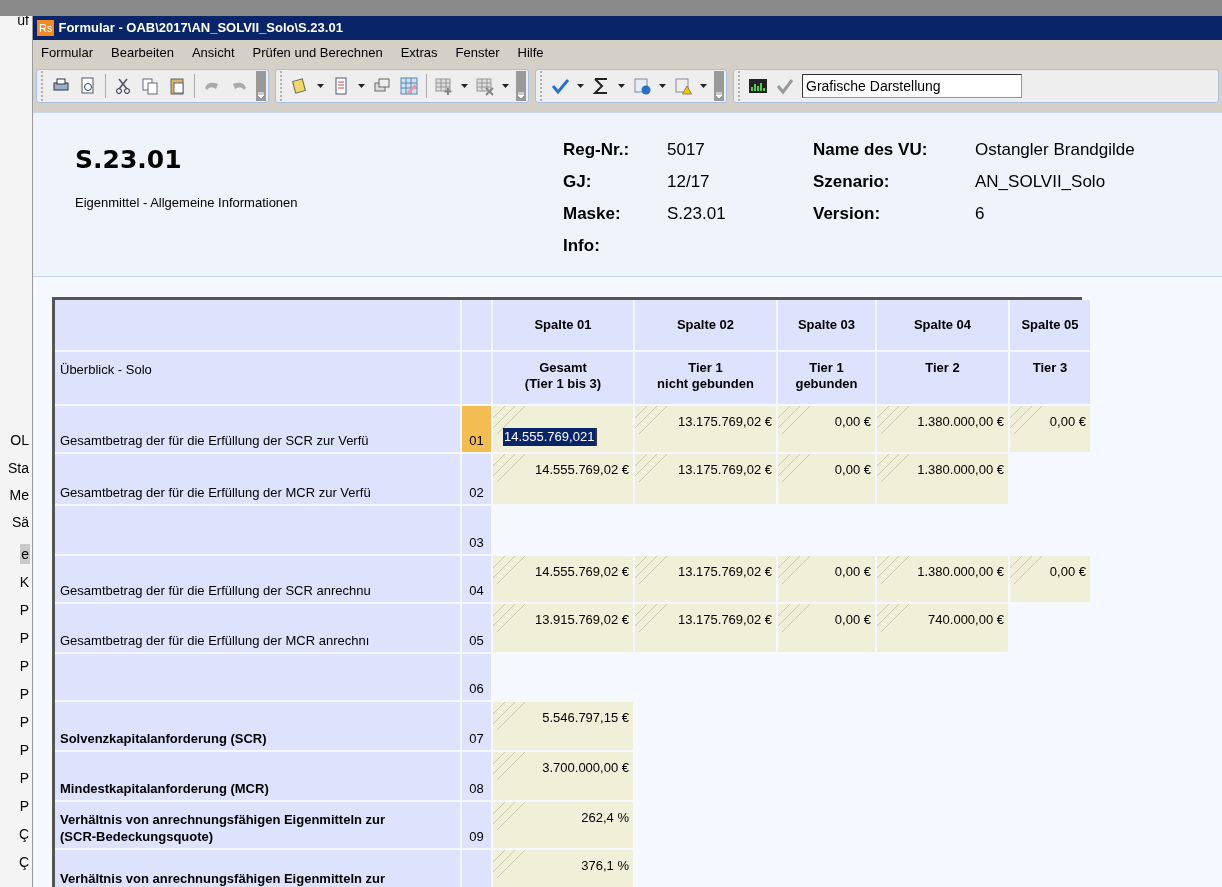 The height and width of the screenshot is (887, 1222). What do you see at coordinates (1050, 378) in the screenshot?
I see `column-label: Tier 3` at bounding box center [1050, 378].